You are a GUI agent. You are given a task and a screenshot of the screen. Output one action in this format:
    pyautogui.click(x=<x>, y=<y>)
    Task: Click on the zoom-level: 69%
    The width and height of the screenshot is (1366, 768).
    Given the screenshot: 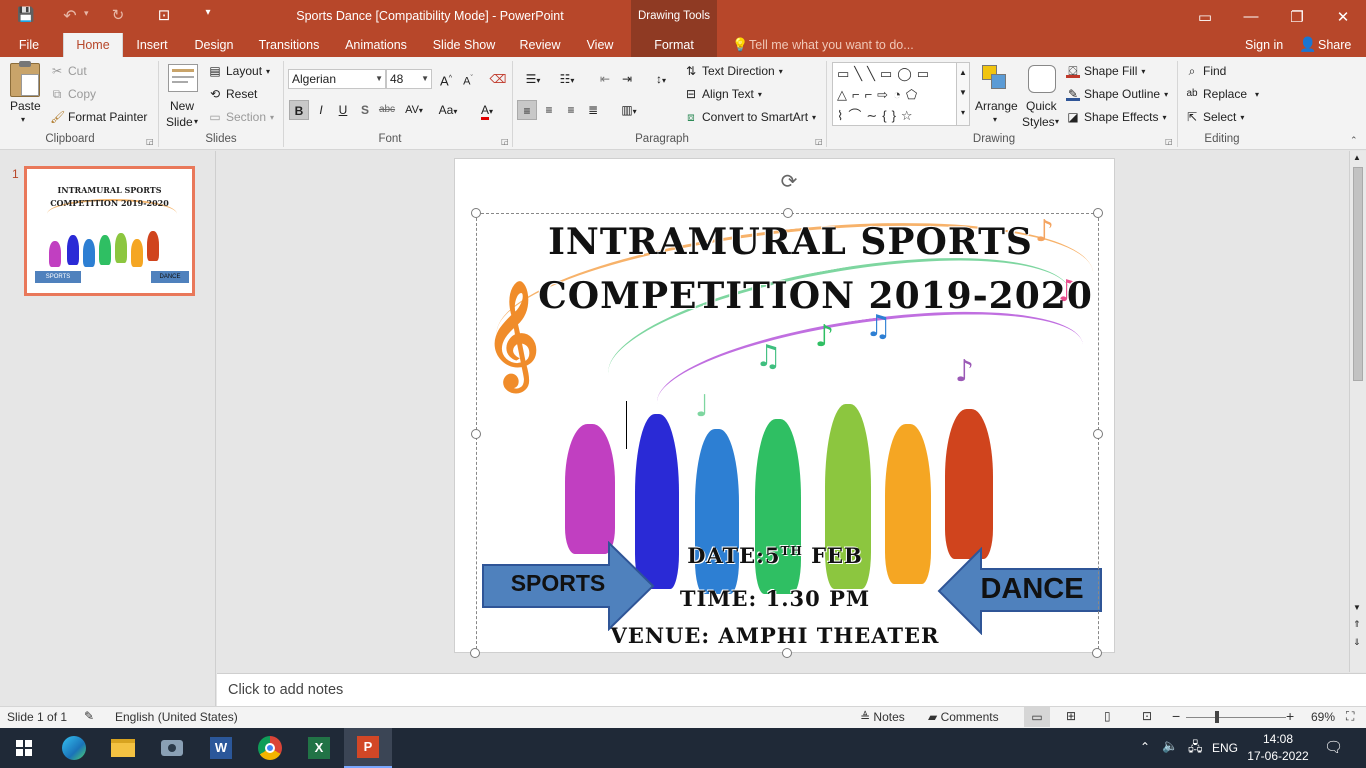 What is the action you would take?
    pyautogui.click(x=1323, y=717)
    